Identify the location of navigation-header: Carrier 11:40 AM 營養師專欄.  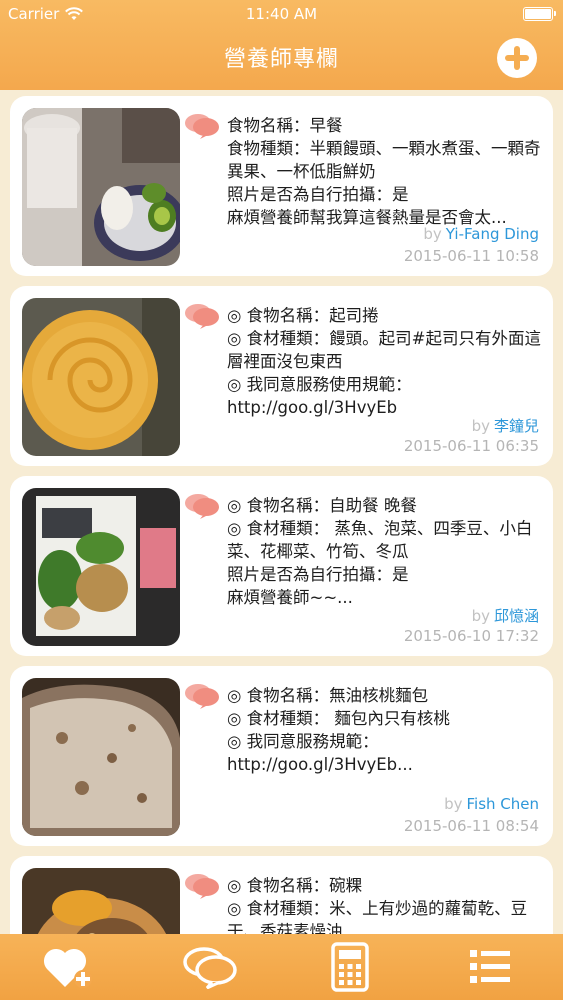
(281, 45).